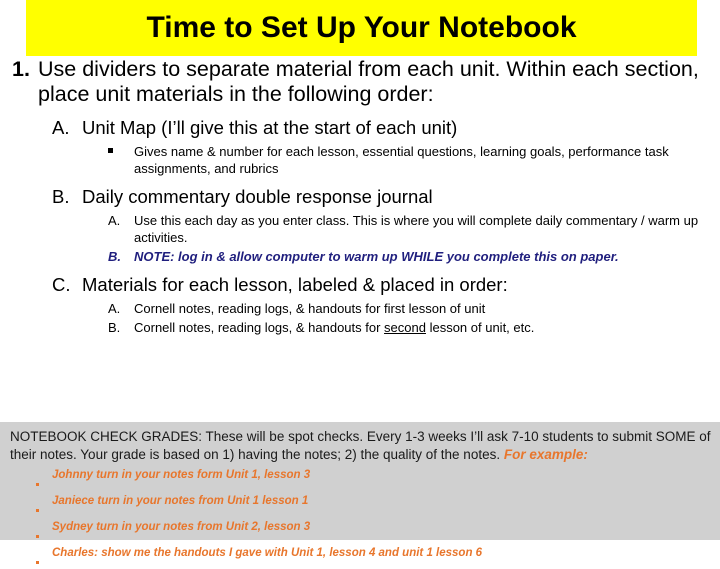 This screenshot has width=720, height=569. Describe the element at coordinates (61, 127) in the screenshot. I see `outline-item-a-marker: A.` at that location.